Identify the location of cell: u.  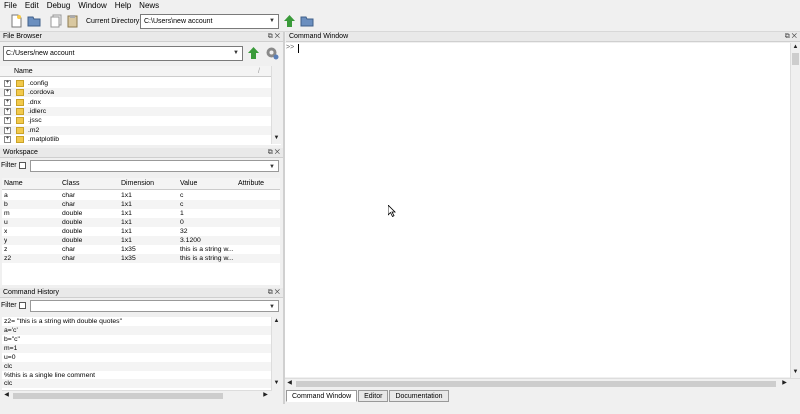
(6, 222).